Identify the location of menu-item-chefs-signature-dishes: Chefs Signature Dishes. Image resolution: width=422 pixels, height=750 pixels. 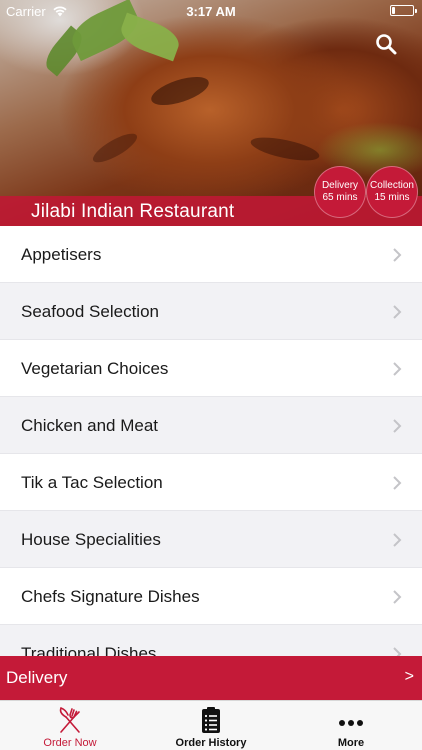
(211, 596).